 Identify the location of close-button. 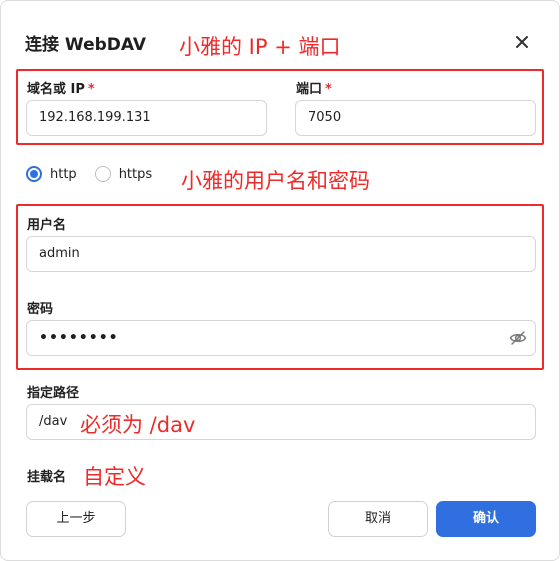
(522, 42).